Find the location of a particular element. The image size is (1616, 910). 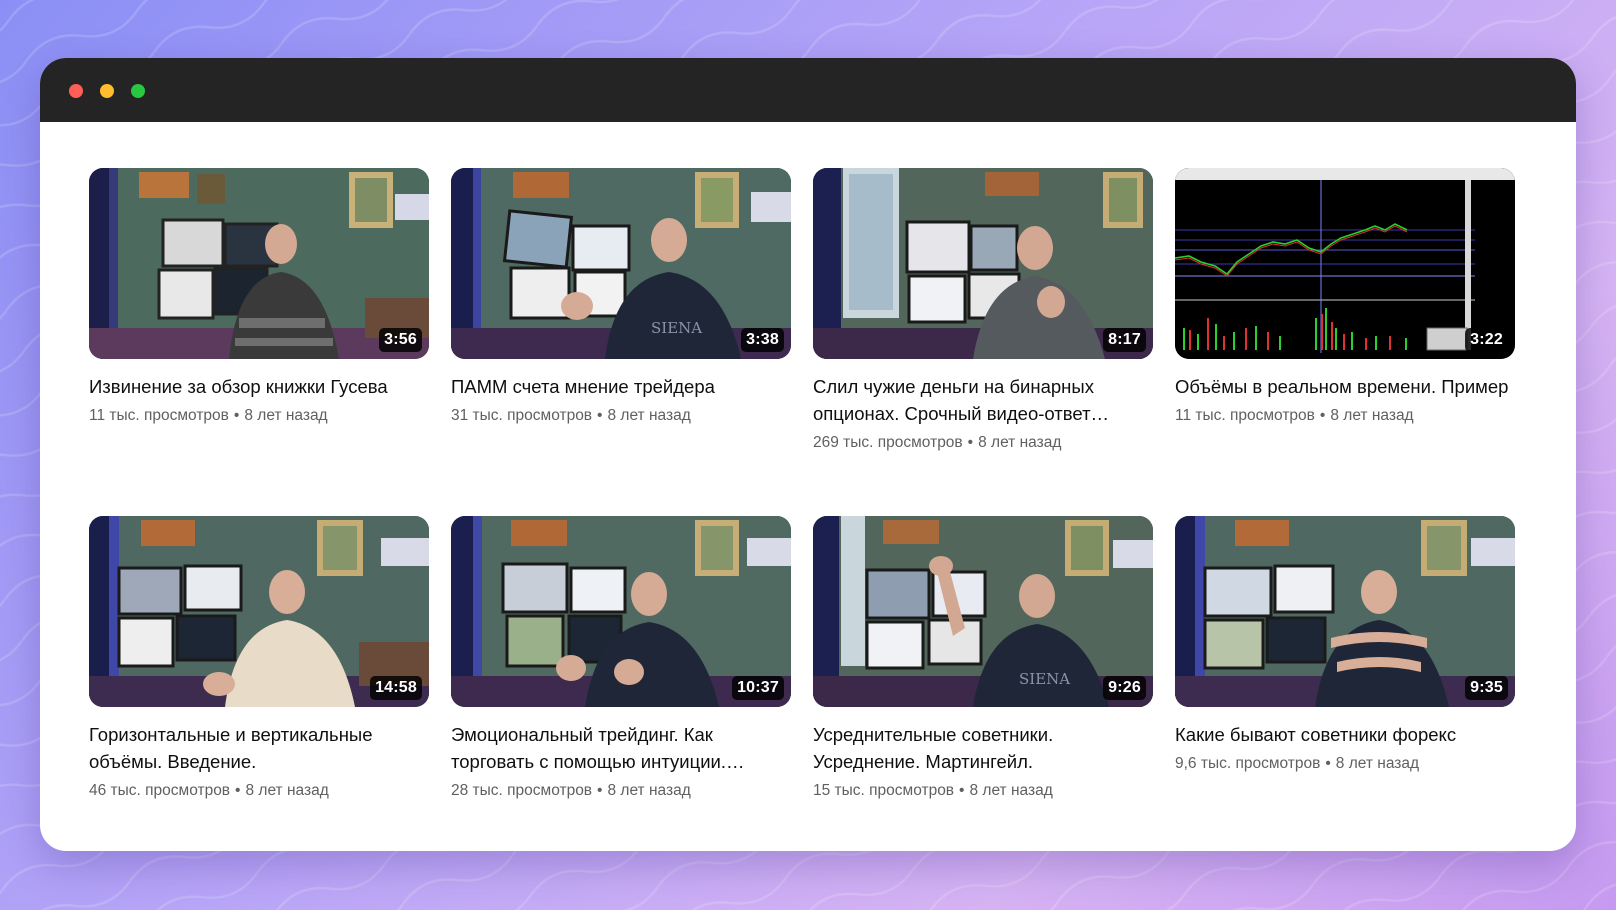

video-meta: 46 тыс. просмотров • 8 лет назад is located at coordinates (259, 791).